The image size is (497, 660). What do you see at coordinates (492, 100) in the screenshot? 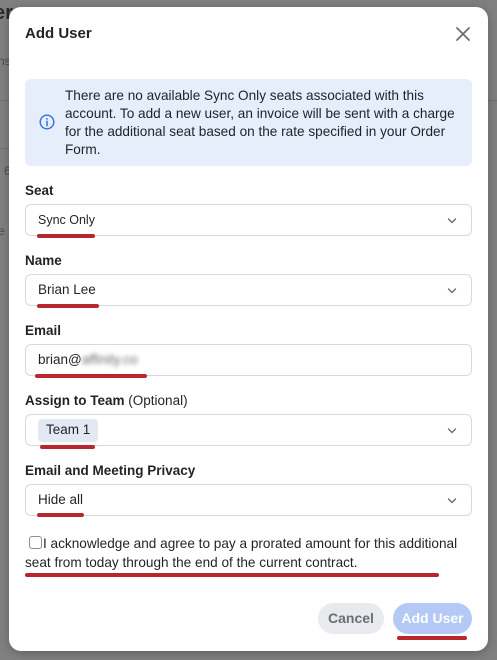
I see `background-divider` at bounding box center [492, 100].